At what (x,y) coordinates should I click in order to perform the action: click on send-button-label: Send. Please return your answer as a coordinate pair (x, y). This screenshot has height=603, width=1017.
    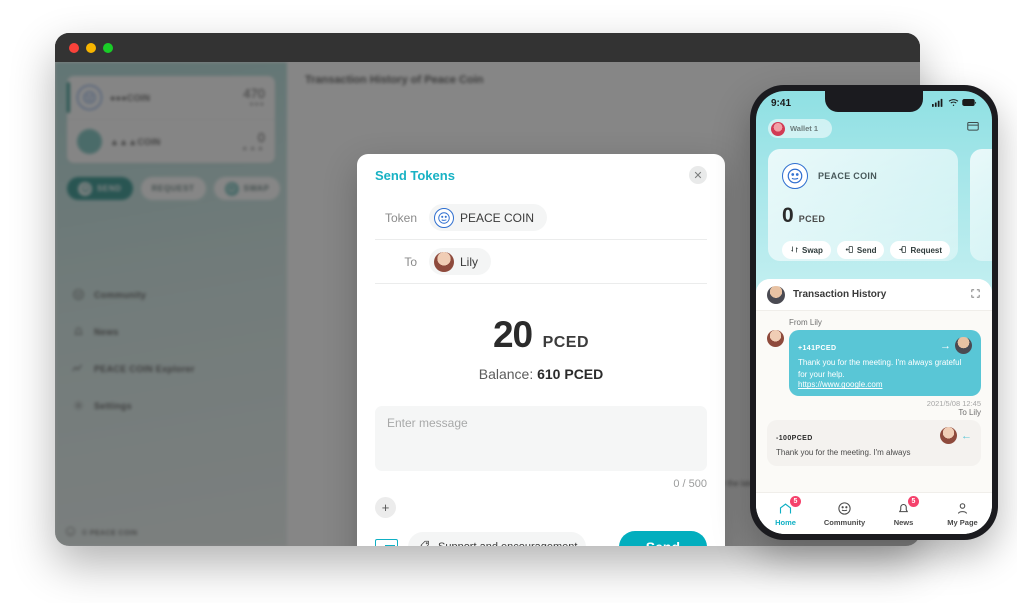
    Looking at the image, I should click on (866, 250).